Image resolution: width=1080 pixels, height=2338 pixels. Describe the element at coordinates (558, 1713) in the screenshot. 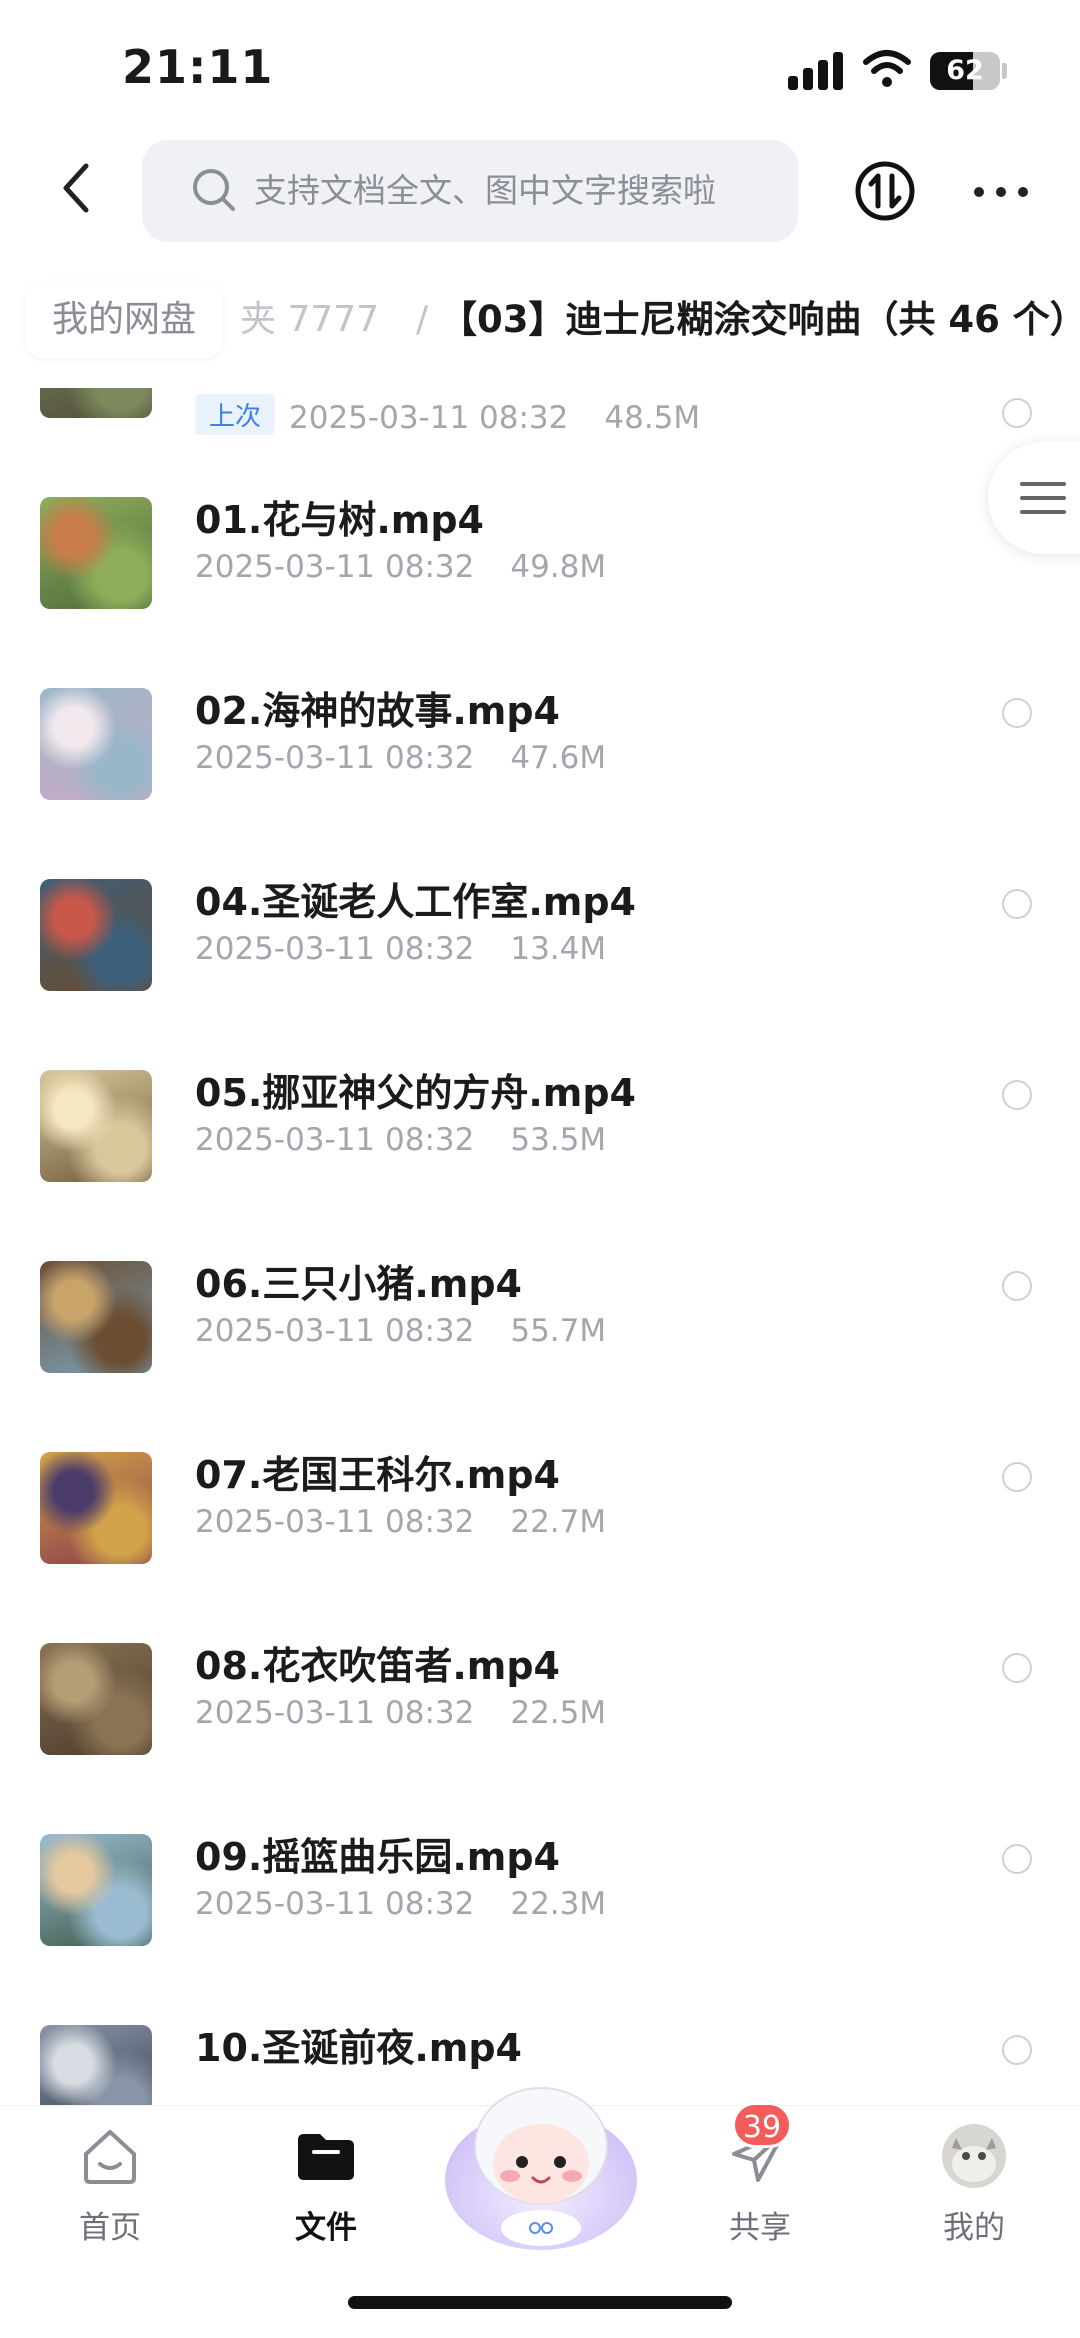

I see `file-size: 22.5M` at that location.